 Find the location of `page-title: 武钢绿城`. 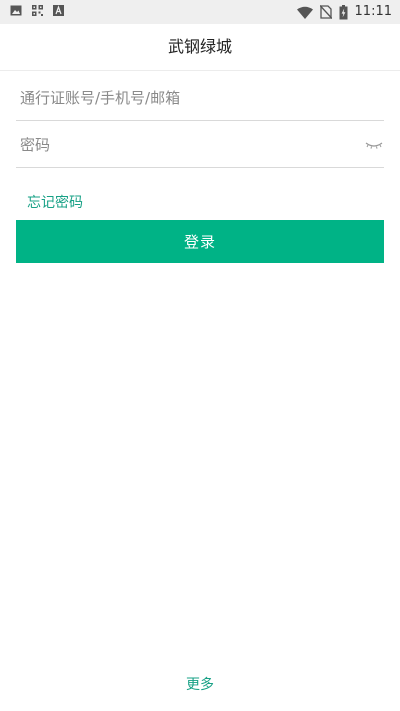

page-title: 武钢绿城 is located at coordinates (199, 46).